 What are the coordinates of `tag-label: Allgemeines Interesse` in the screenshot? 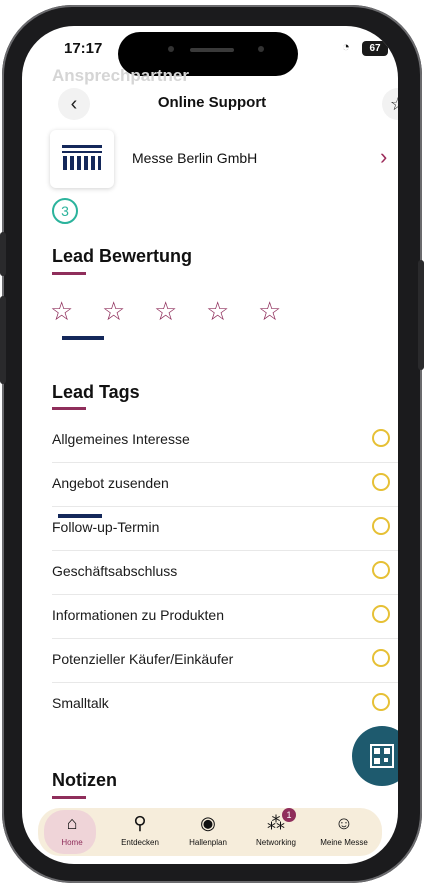 It's located at (121, 439).